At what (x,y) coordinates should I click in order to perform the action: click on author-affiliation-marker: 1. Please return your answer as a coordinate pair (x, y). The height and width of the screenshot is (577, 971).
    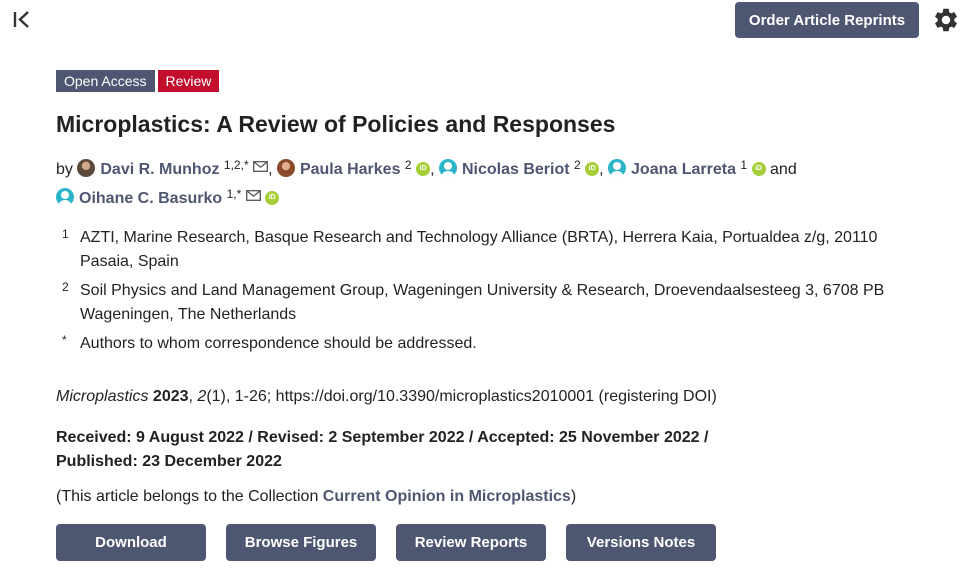
    Looking at the image, I should click on (744, 165).